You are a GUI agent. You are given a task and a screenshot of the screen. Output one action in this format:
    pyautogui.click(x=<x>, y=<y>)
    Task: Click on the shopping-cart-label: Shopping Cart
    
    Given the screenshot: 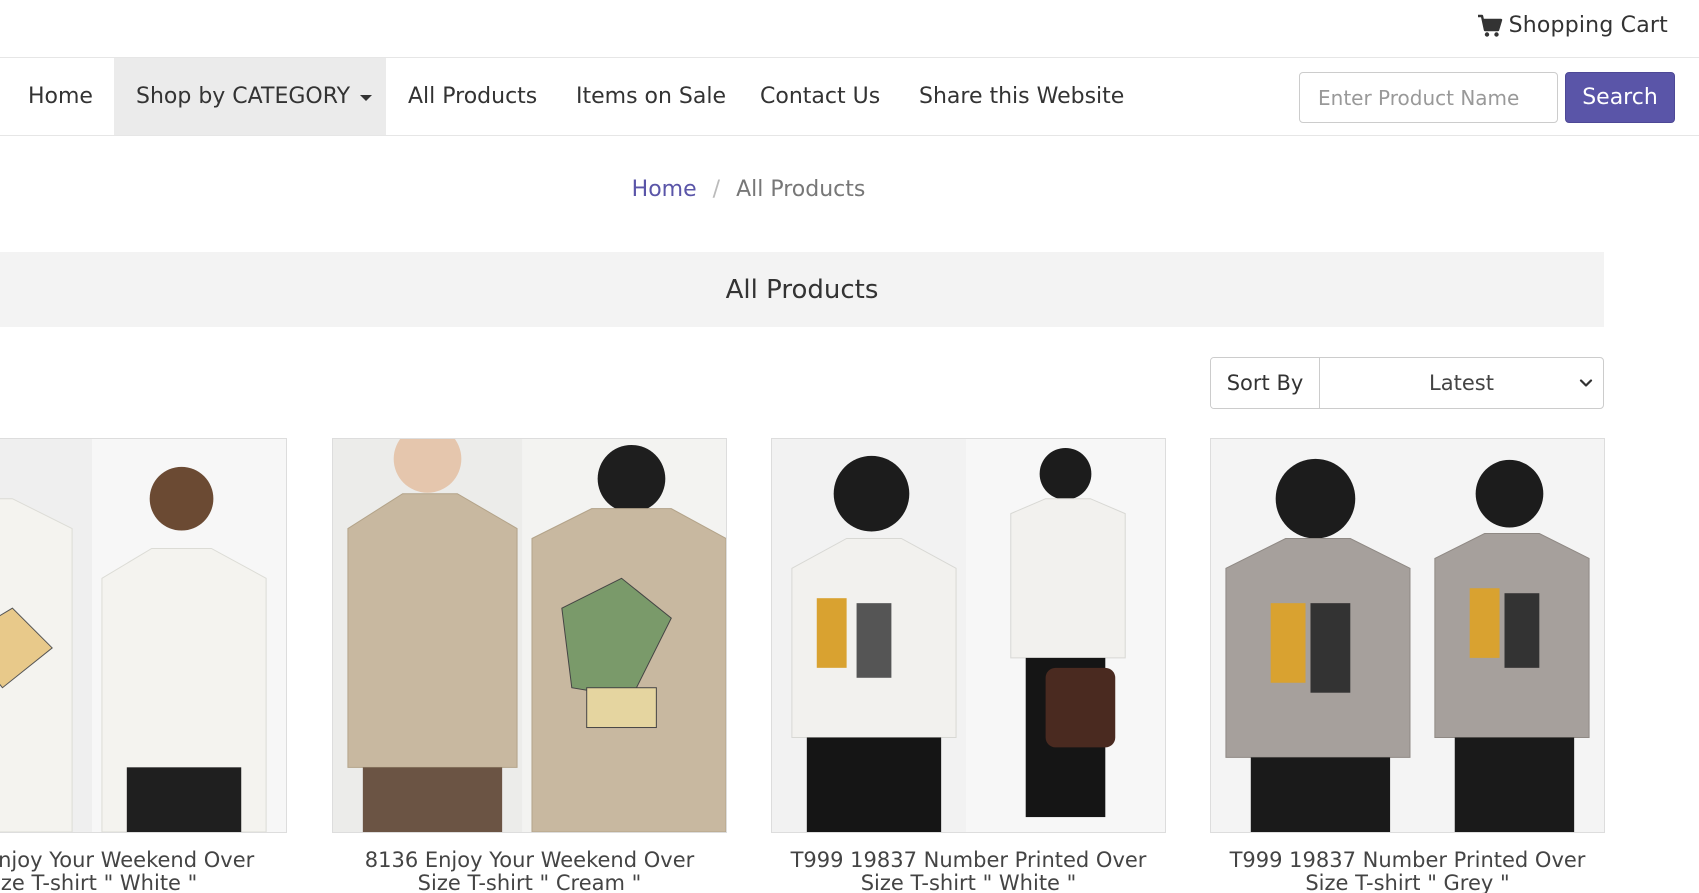 What is the action you would take?
    pyautogui.click(x=1588, y=25)
    